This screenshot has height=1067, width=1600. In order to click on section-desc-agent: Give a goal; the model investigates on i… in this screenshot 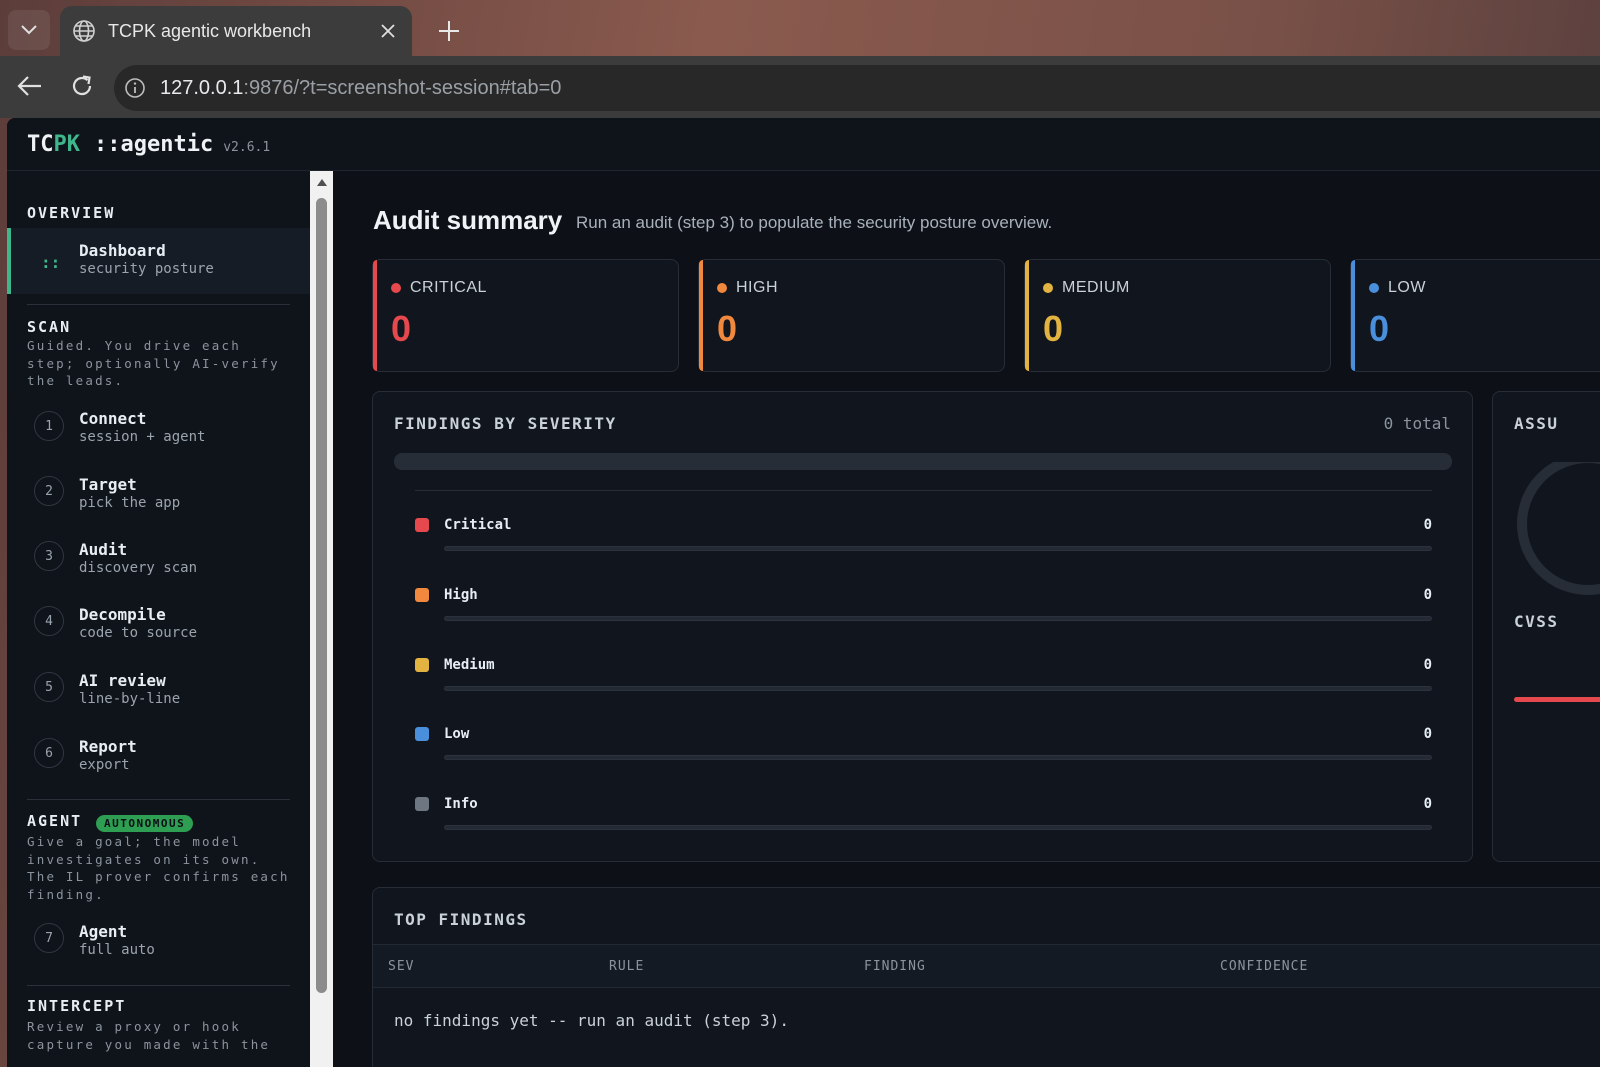, I will do `click(158, 868)`.